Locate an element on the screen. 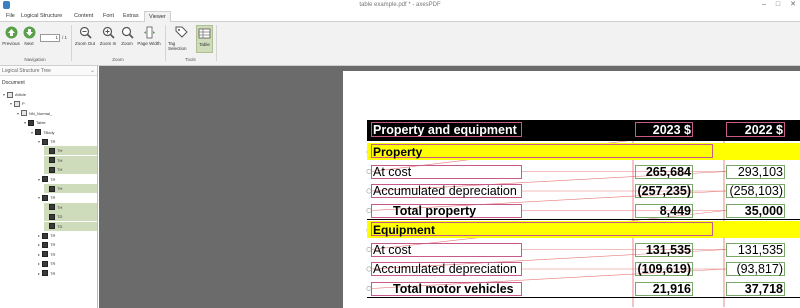 The height and width of the screenshot is (308, 800). magnifier-icon is located at coordinates (127, 32).